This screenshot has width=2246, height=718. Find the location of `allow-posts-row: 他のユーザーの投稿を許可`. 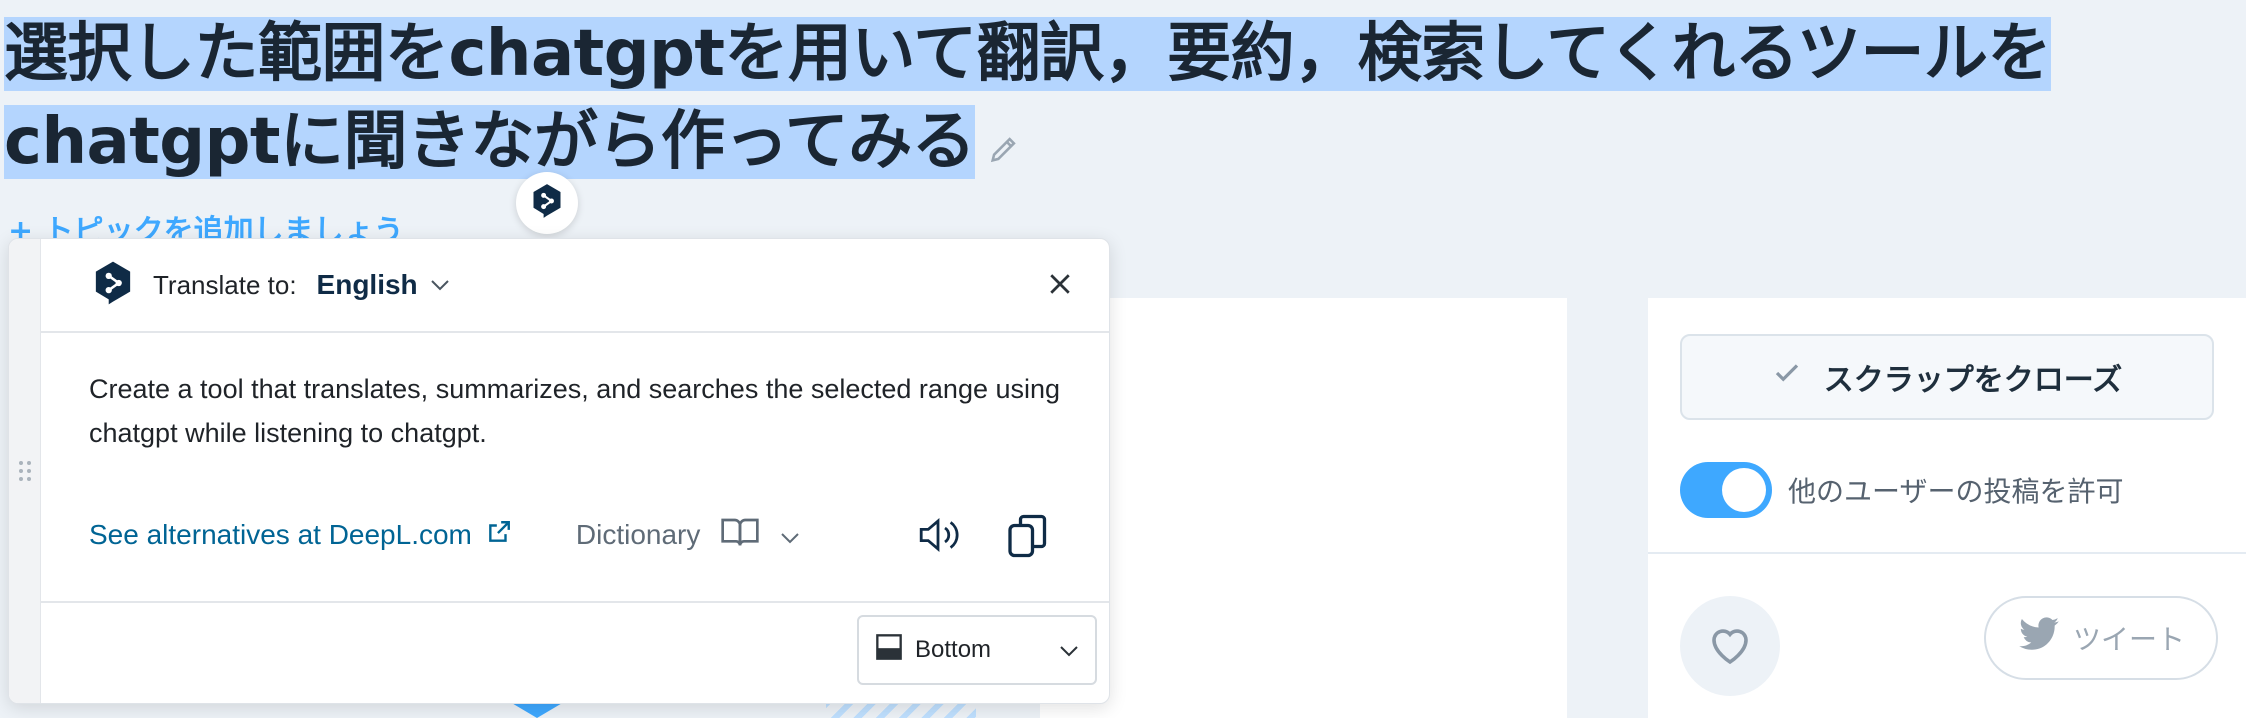

allow-posts-row: 他のユーザーの投稿を許可 is located at coordinates (1901, 490).